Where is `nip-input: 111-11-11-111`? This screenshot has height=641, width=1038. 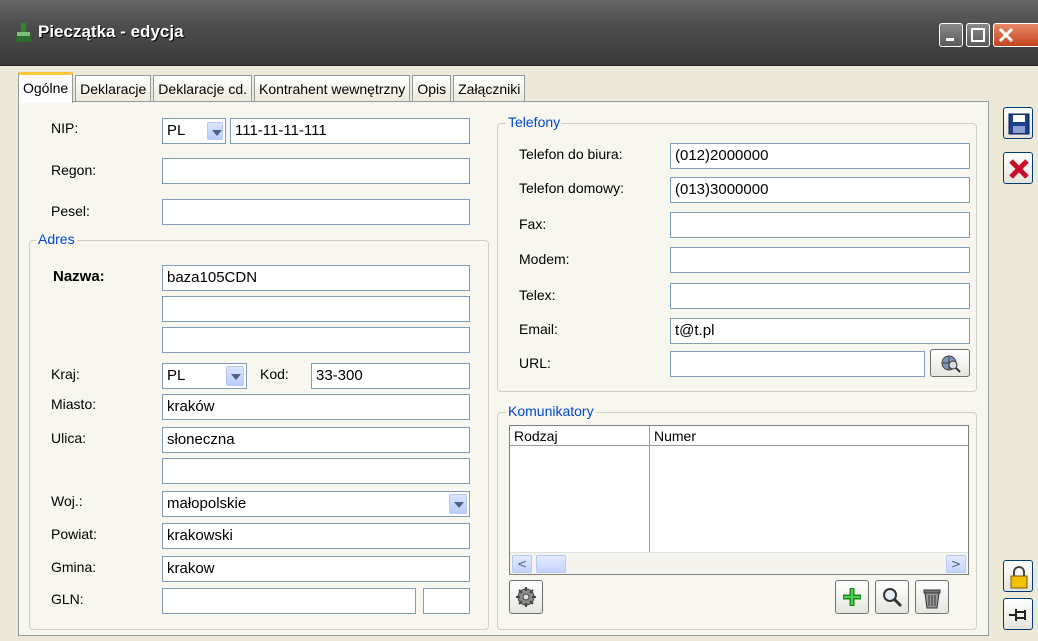 nip-input: 111-11-11-111 is located at coordinates (350, 131).